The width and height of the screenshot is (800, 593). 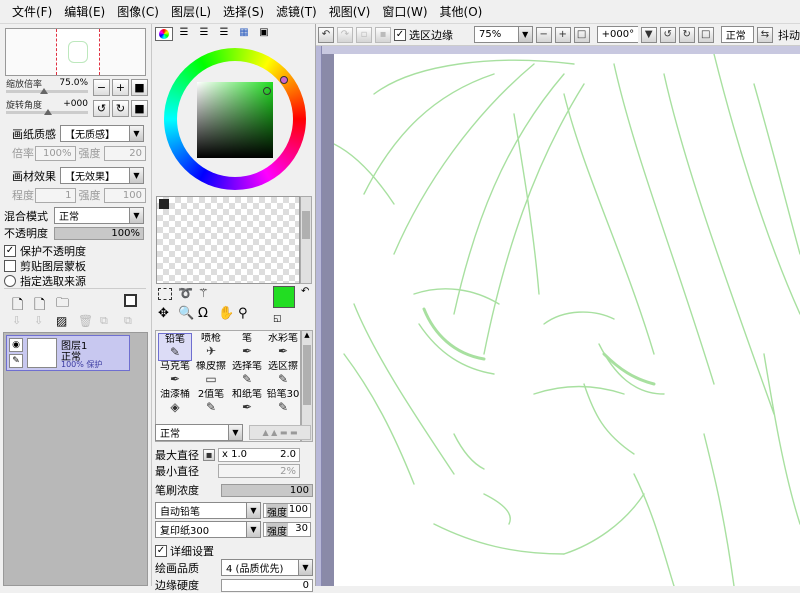 What do you see at coordinates (765, 34) in the screenshot?
I see `flip-button: ⇆` at bounding box center [765, 34].